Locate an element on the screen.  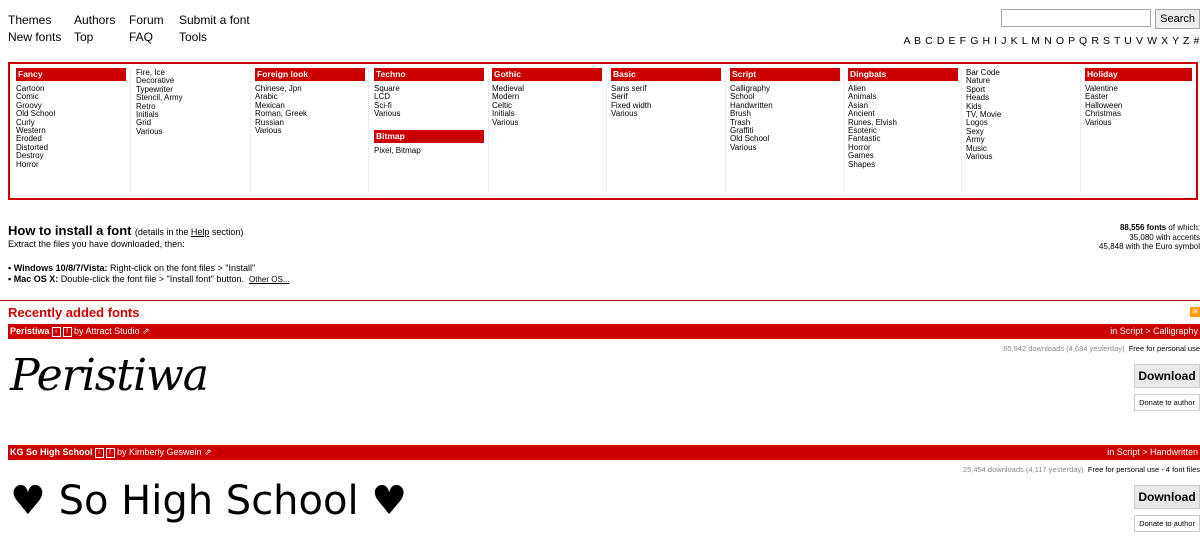
font-category-link: in Script > Calligraphy is located at coordinates (1154, 331).